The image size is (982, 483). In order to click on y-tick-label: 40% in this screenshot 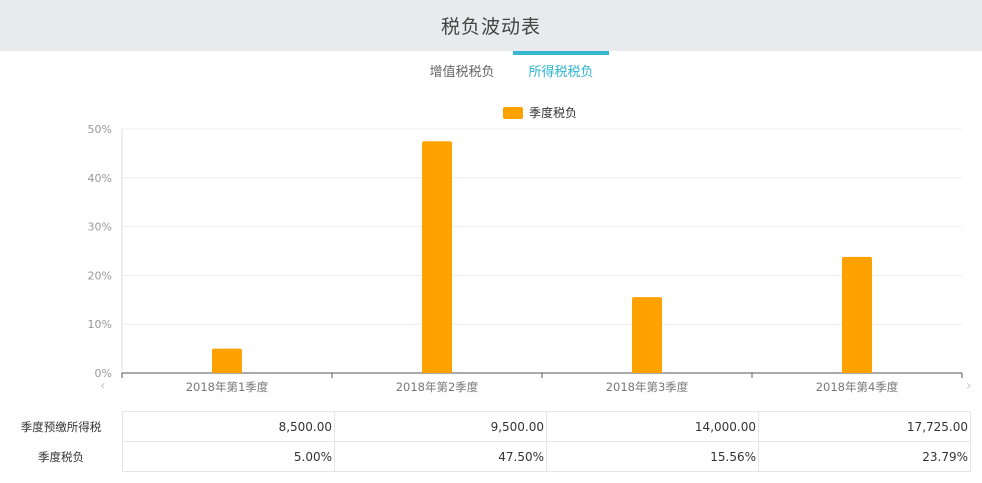, I will do `click(100, 178)`.